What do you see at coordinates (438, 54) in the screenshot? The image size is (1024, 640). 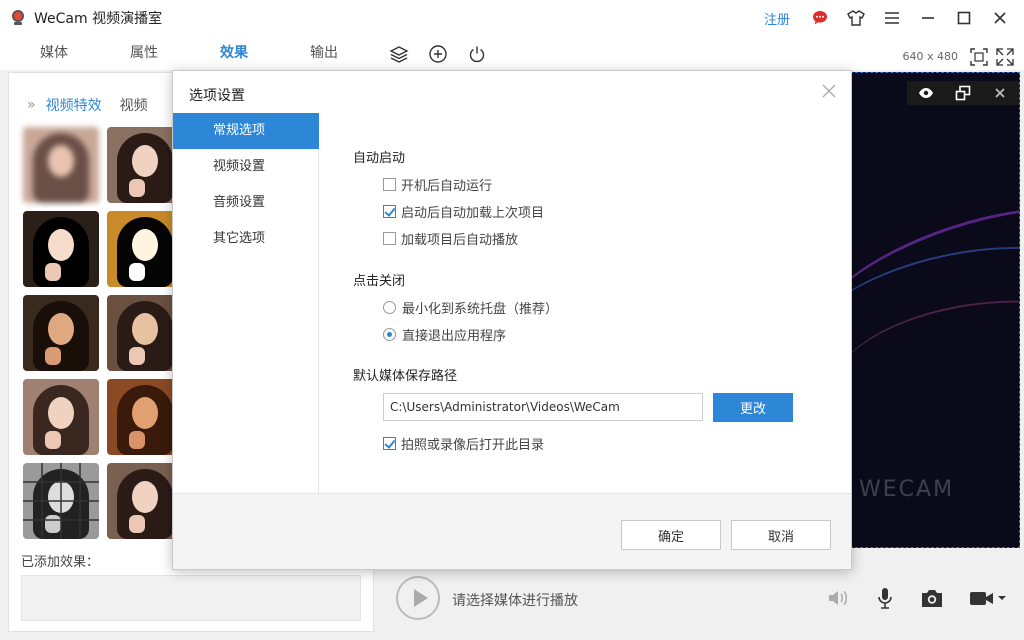 I see `add-circle-icon` at bounding box center [438, 54].